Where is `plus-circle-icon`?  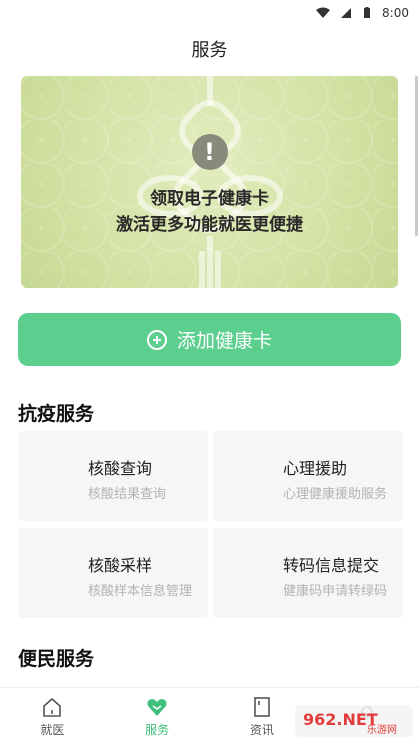 plus-circle-icon is located at coordinates (156, 339).